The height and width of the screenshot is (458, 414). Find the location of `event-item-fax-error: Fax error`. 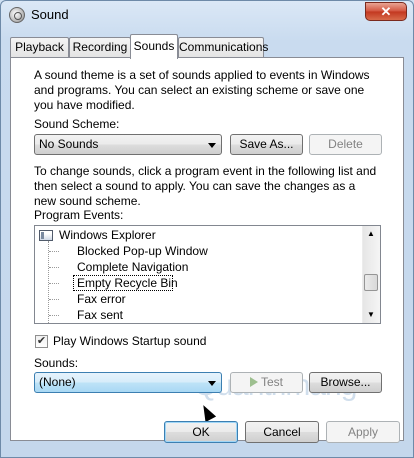

event-item-fax-error: Fax error is located at coordinates (200, 299).